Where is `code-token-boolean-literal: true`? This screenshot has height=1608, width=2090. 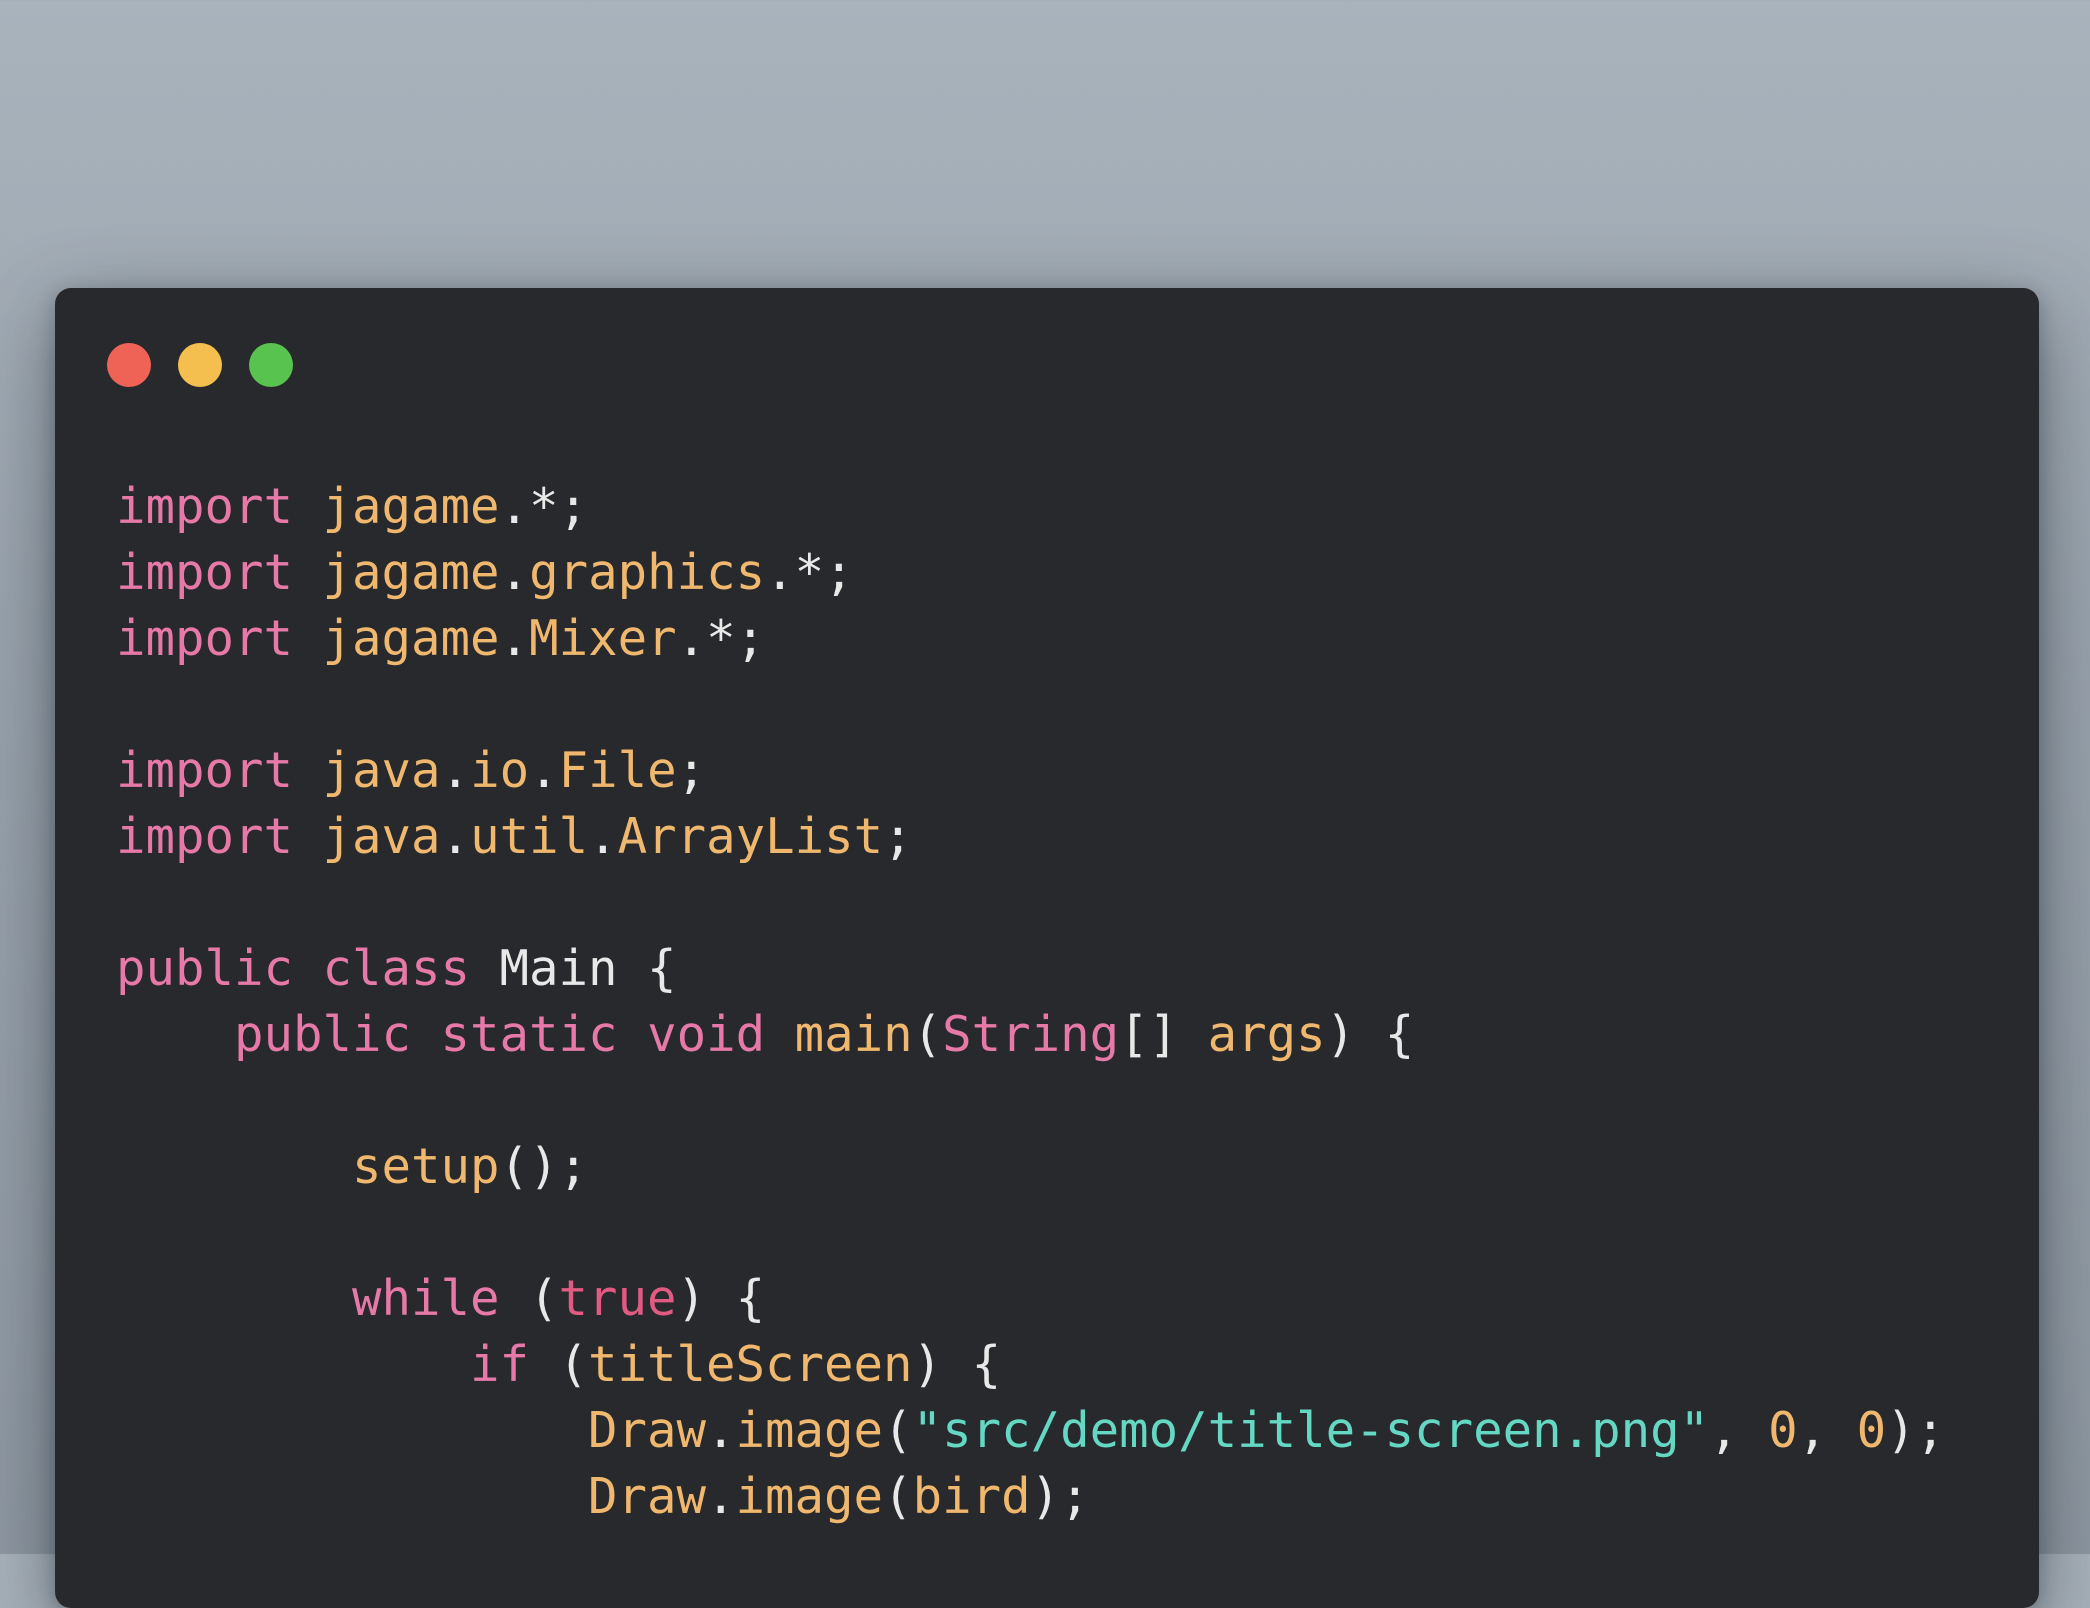 code-token-boolean-literal: true is located at coordinates (617, 1298).